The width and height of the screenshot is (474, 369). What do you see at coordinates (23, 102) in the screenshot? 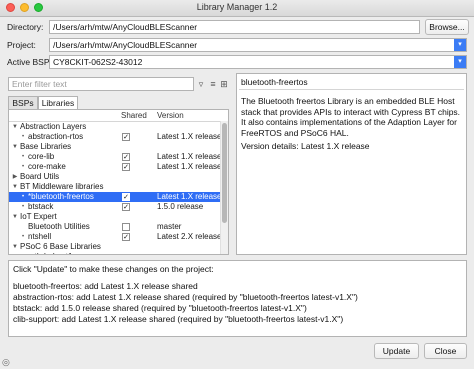
I see `tab-bsps: BSPs` at bounding box center [23, 102].